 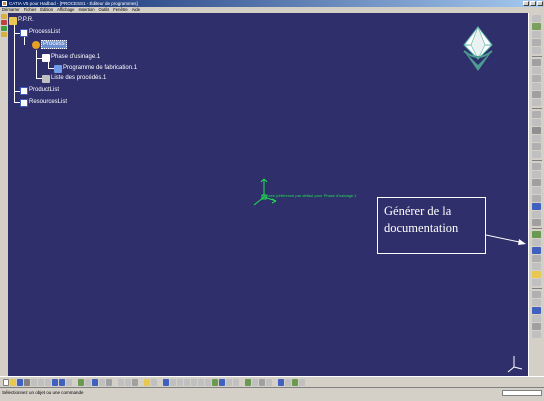 I want to click on cut-icon, so click(x=34, y=382).